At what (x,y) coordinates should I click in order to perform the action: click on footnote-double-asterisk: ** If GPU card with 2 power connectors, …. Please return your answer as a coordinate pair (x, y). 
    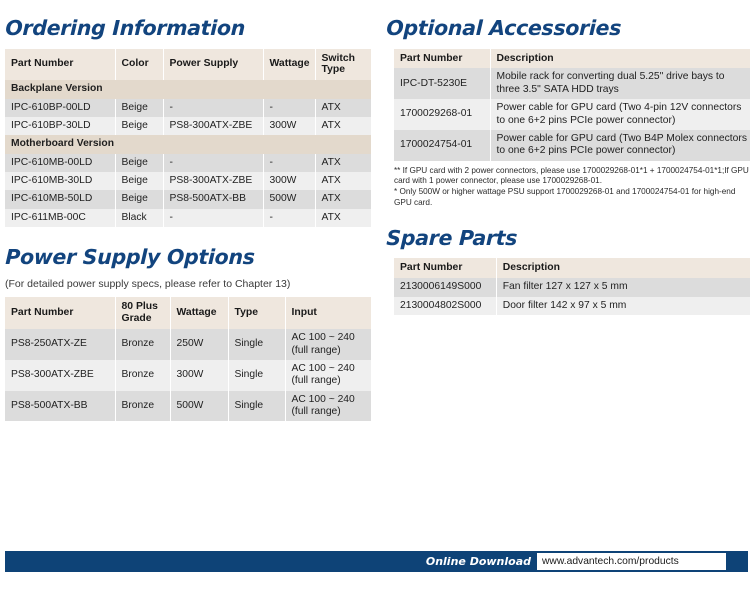
    Looking at the image, I should click on (571, 175).